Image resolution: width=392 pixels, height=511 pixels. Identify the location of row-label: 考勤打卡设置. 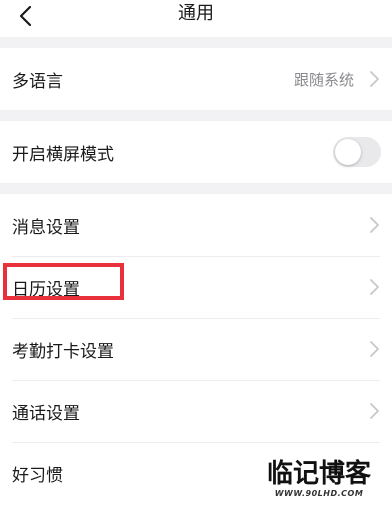
(63, 351).